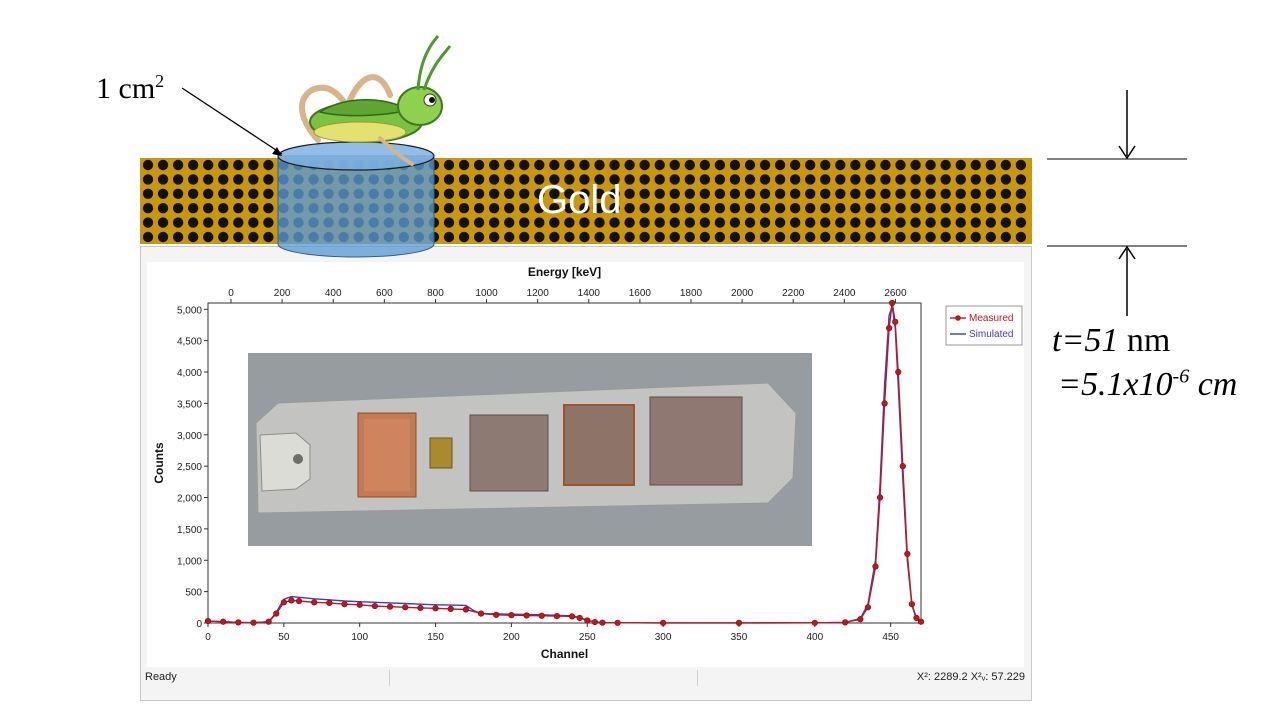  What do you see at coordinates (420, 106) in the screenshot?
I see `grasshopper-head` at bounding box center [420, 106].